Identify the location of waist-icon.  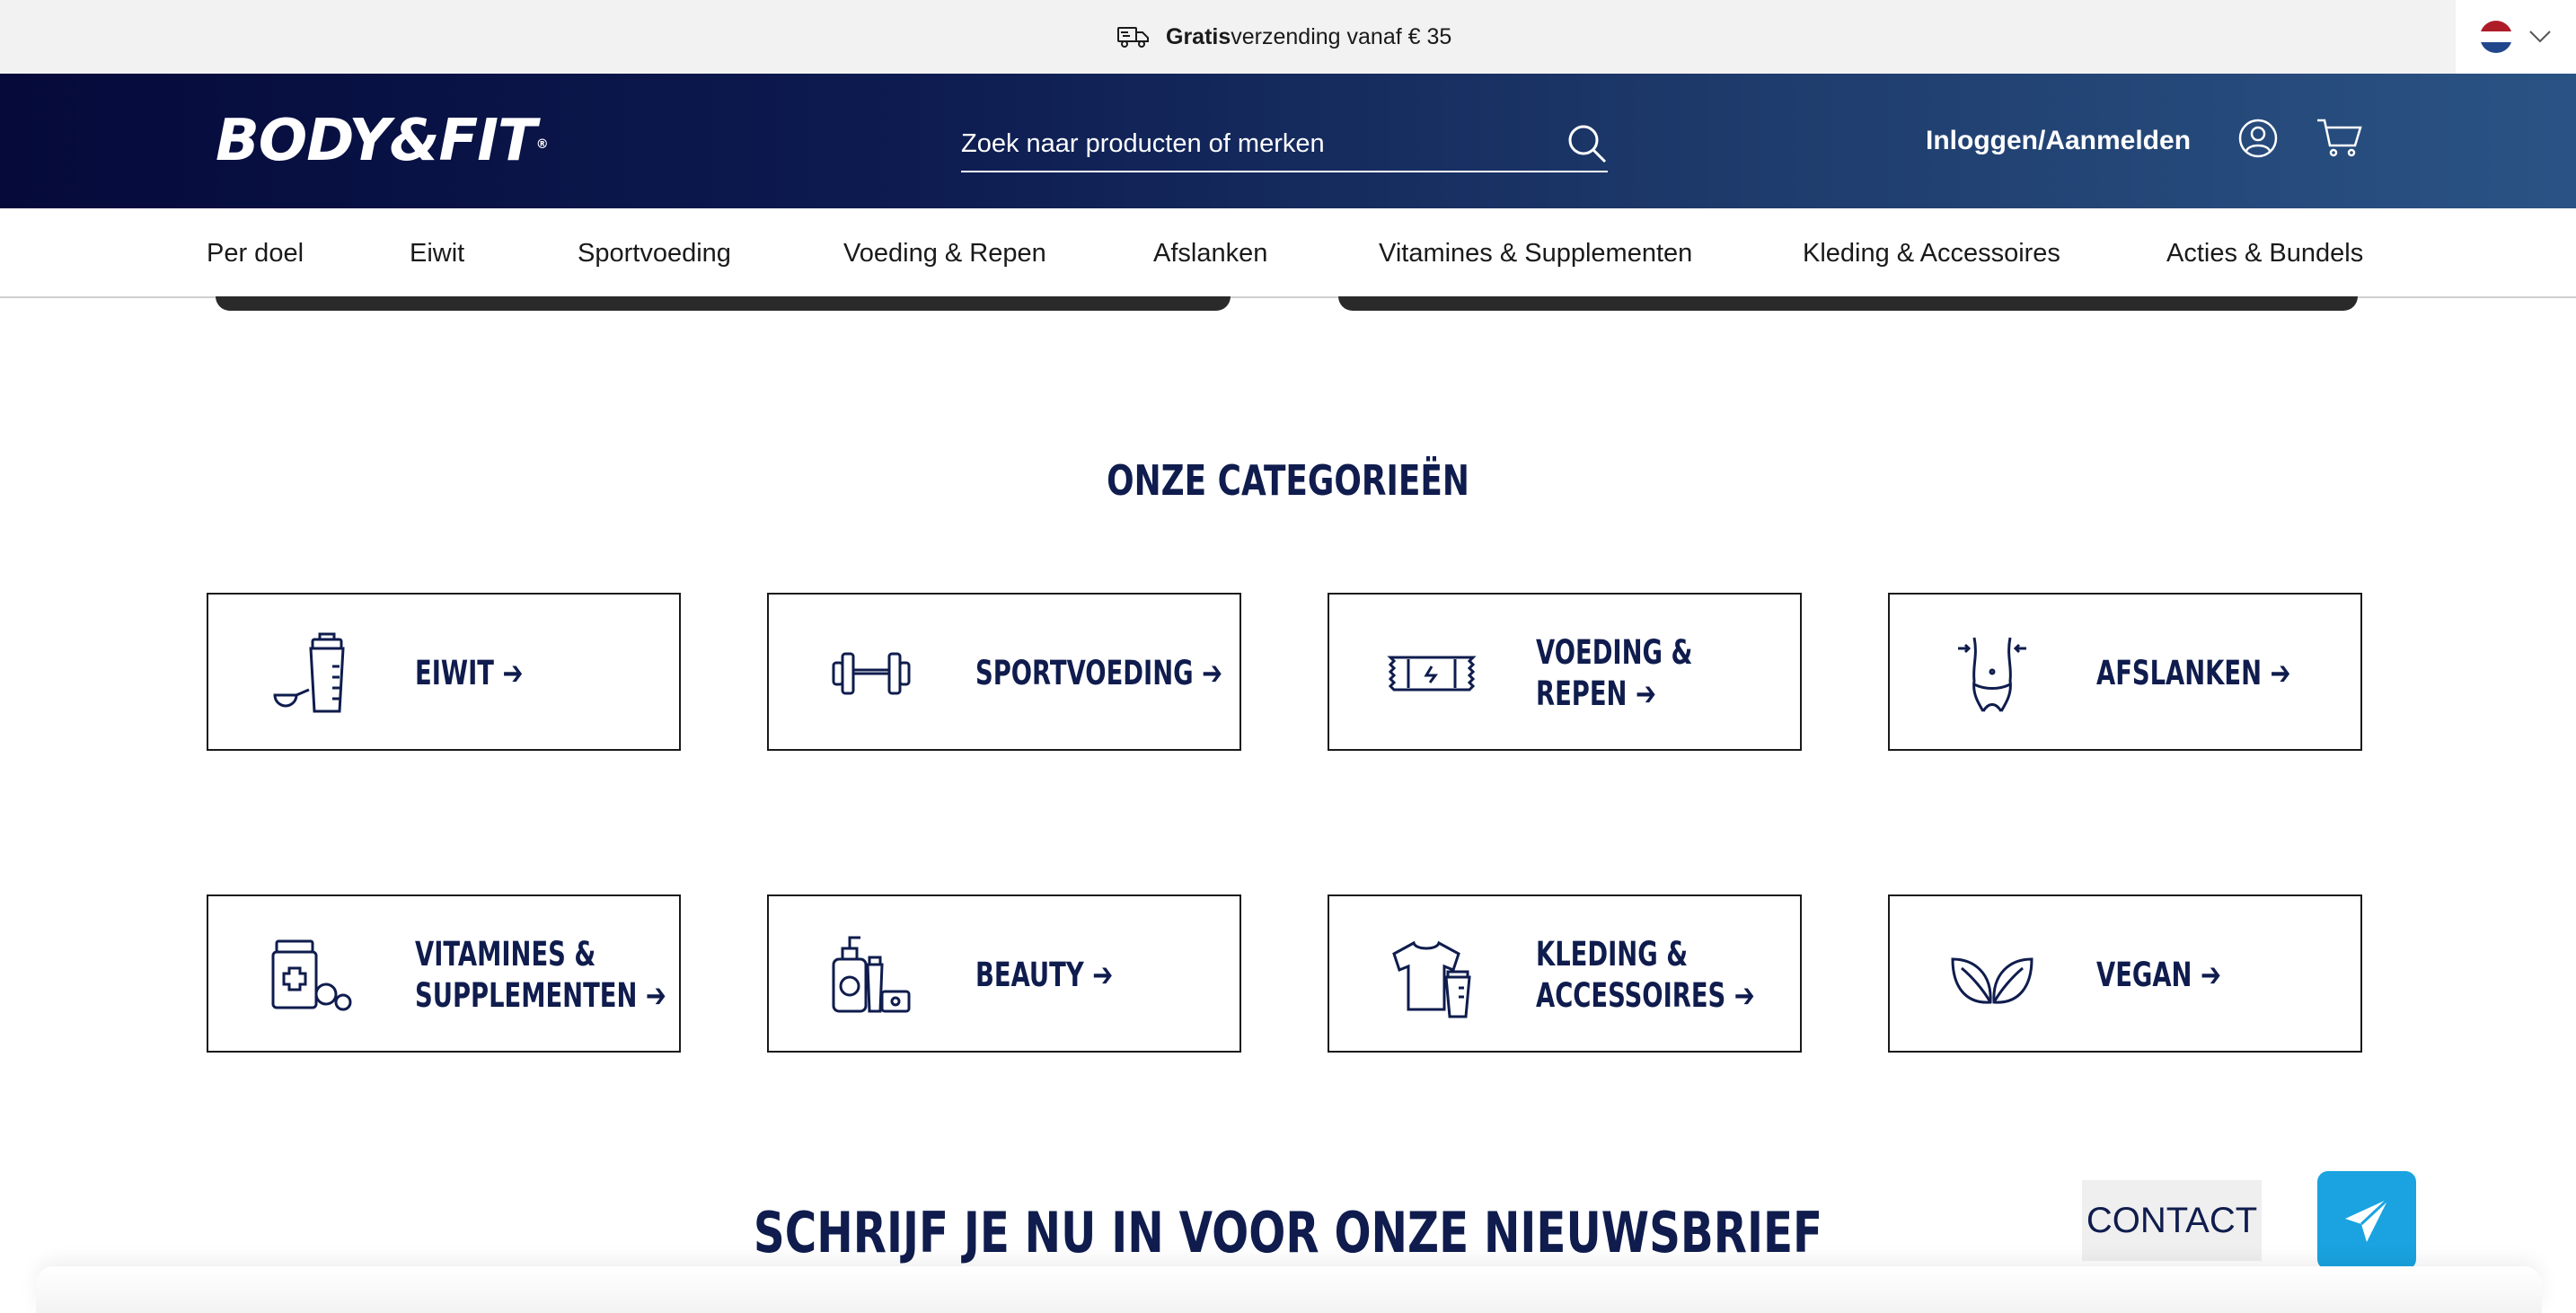
(1992, 673).